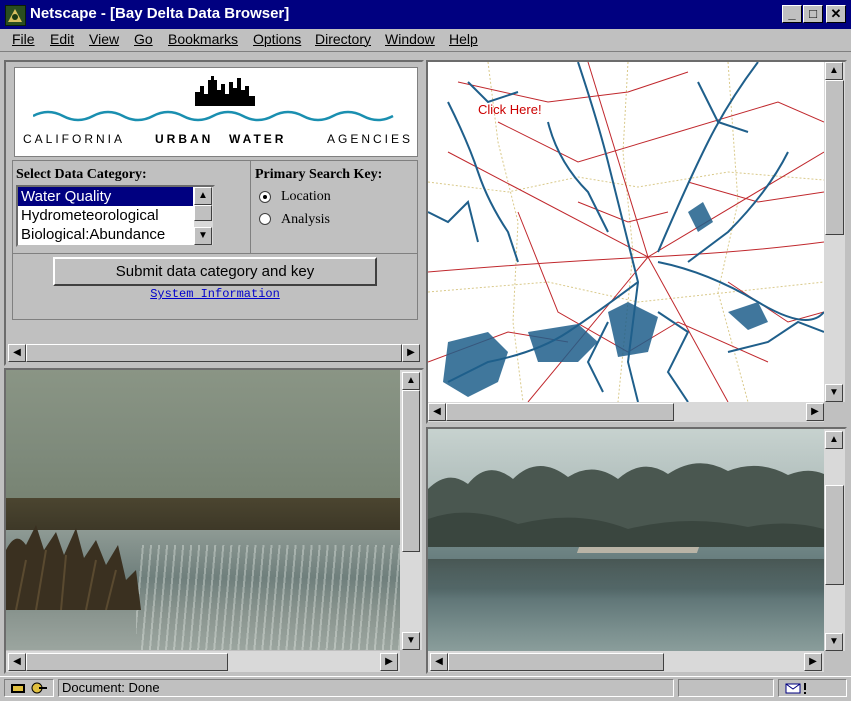 The height and width of the screenshot is (701, 851). I want to click on water-wave-icon, so click(213, 116).